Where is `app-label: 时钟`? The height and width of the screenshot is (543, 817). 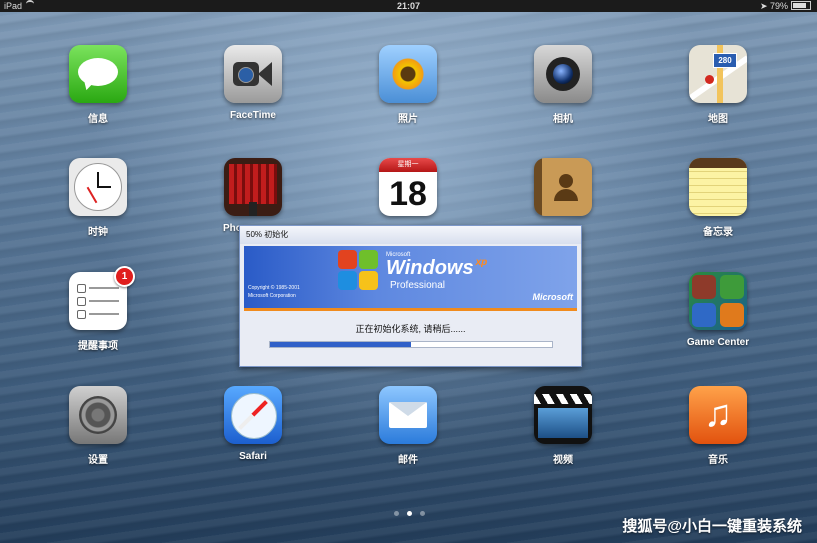 app-label: 时钟 is located at coordinates (98, 232).